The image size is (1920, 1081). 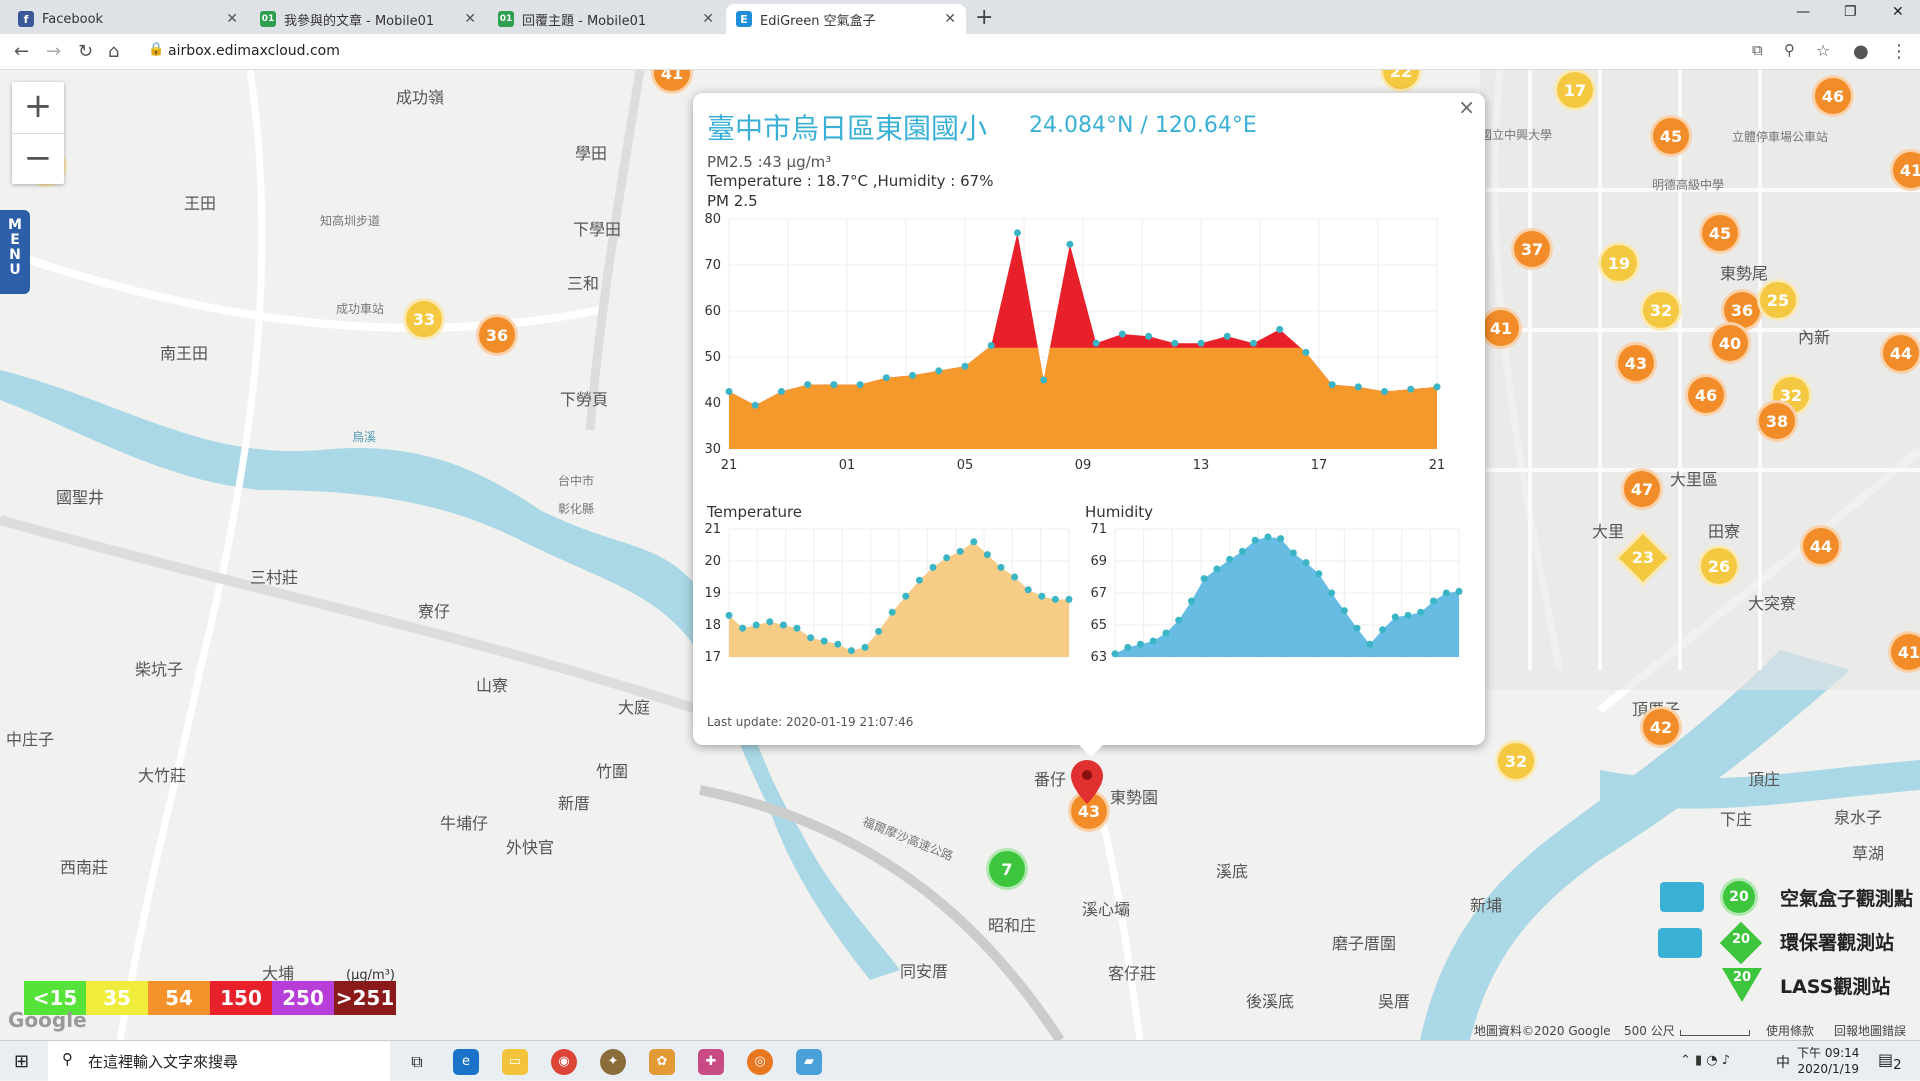 I want to click on place-label: 東勢尾, so click(x=1744, y=273).